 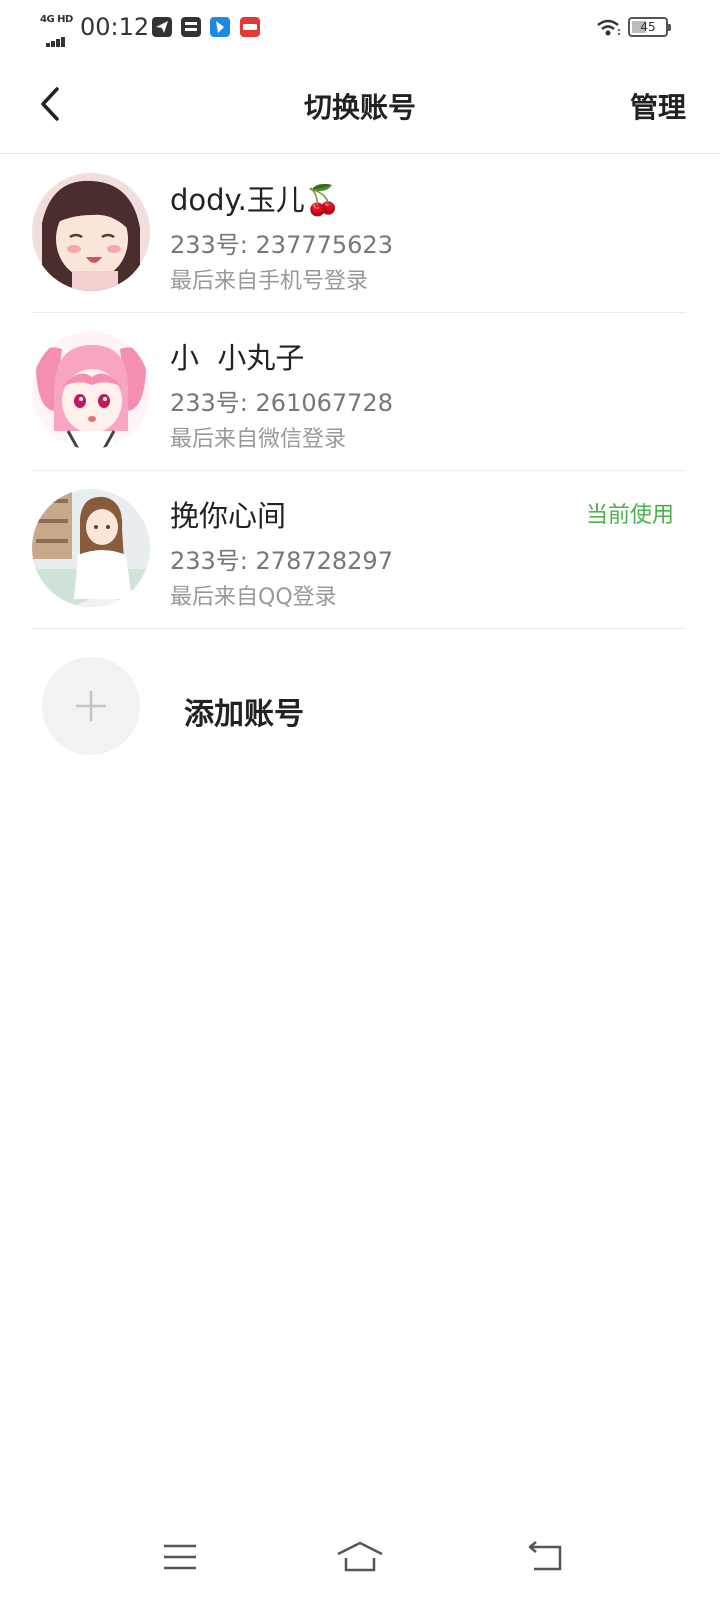 What do you see at coordinates (191, 27) in the screenshot?
I see `message-icon` at bounding box center [191, 27].